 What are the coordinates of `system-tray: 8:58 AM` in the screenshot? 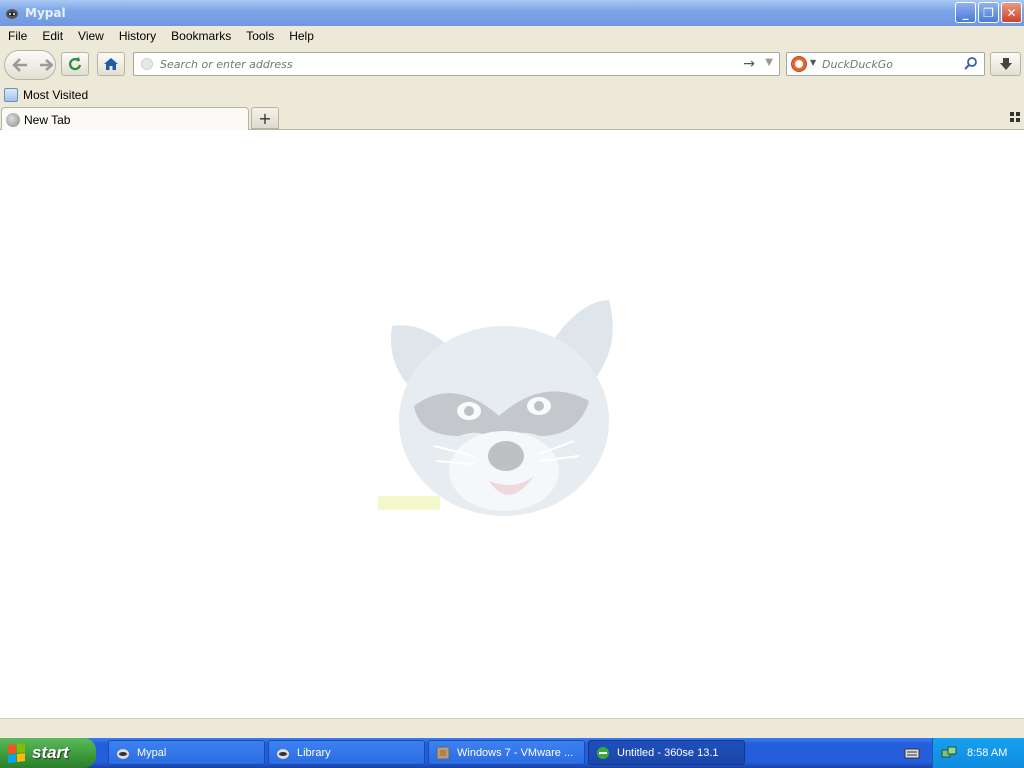 It's located at (978, 753).